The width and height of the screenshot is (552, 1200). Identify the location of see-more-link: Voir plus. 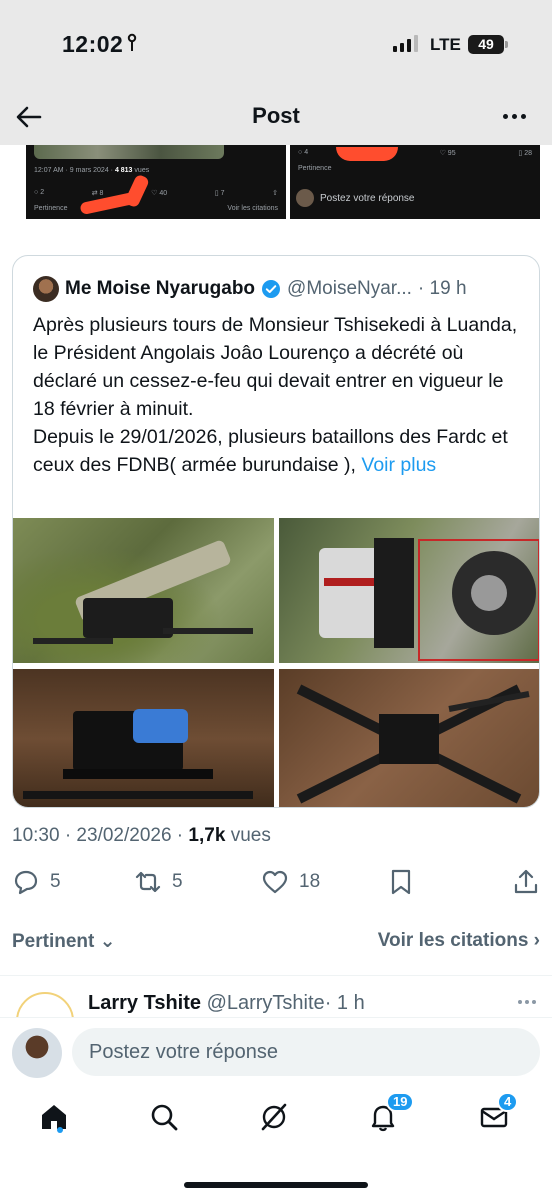
(398, 465).